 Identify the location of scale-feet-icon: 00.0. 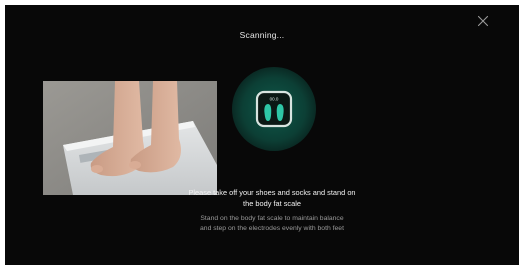
(274, 109).